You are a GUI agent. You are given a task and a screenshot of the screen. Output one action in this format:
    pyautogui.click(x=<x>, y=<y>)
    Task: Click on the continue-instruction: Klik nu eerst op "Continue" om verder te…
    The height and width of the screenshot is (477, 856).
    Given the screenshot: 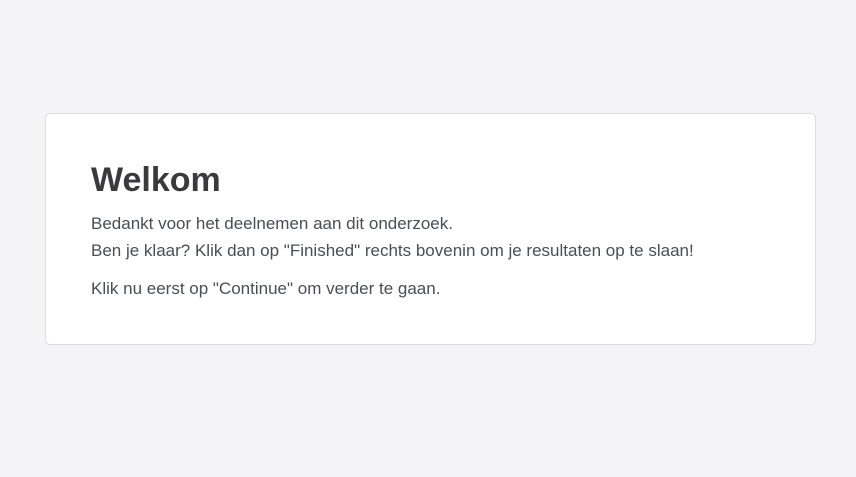 What is the action you would take?
    pyautogui.click(x=266, y=288)
    